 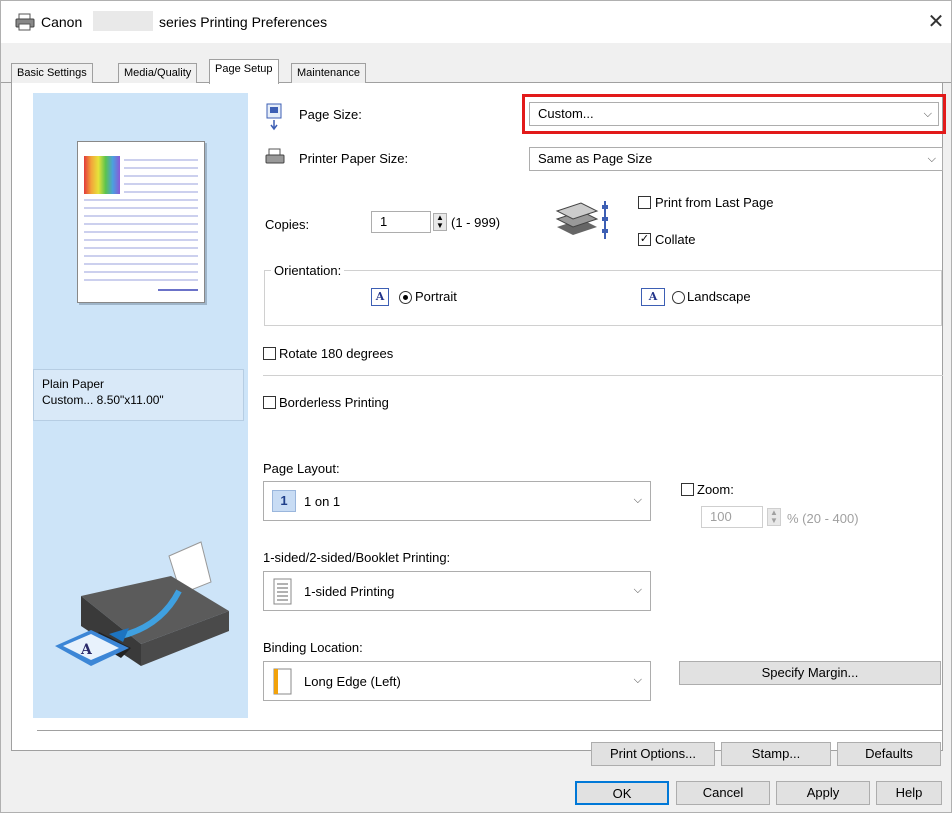 What do you see at coordinates (357, 557) in the screenshot?
I see `duplex-label: 1-sided/2-sided/Booklet Printing:` at bounding box center [357, 557].